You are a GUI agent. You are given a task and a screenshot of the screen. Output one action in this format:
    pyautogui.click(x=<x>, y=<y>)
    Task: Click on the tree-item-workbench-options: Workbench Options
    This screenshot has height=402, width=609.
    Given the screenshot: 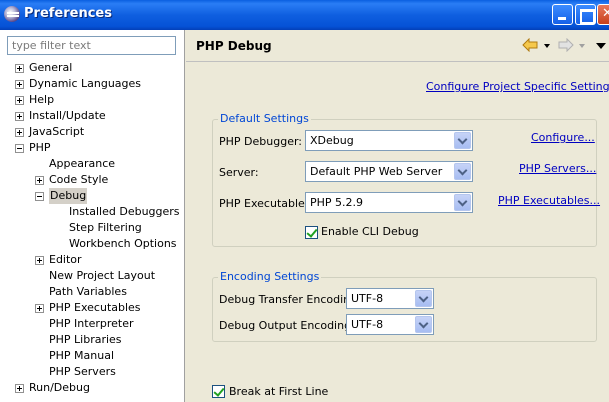 What is the action you would take?
    pyautogui.click(x=92, y=244)
    